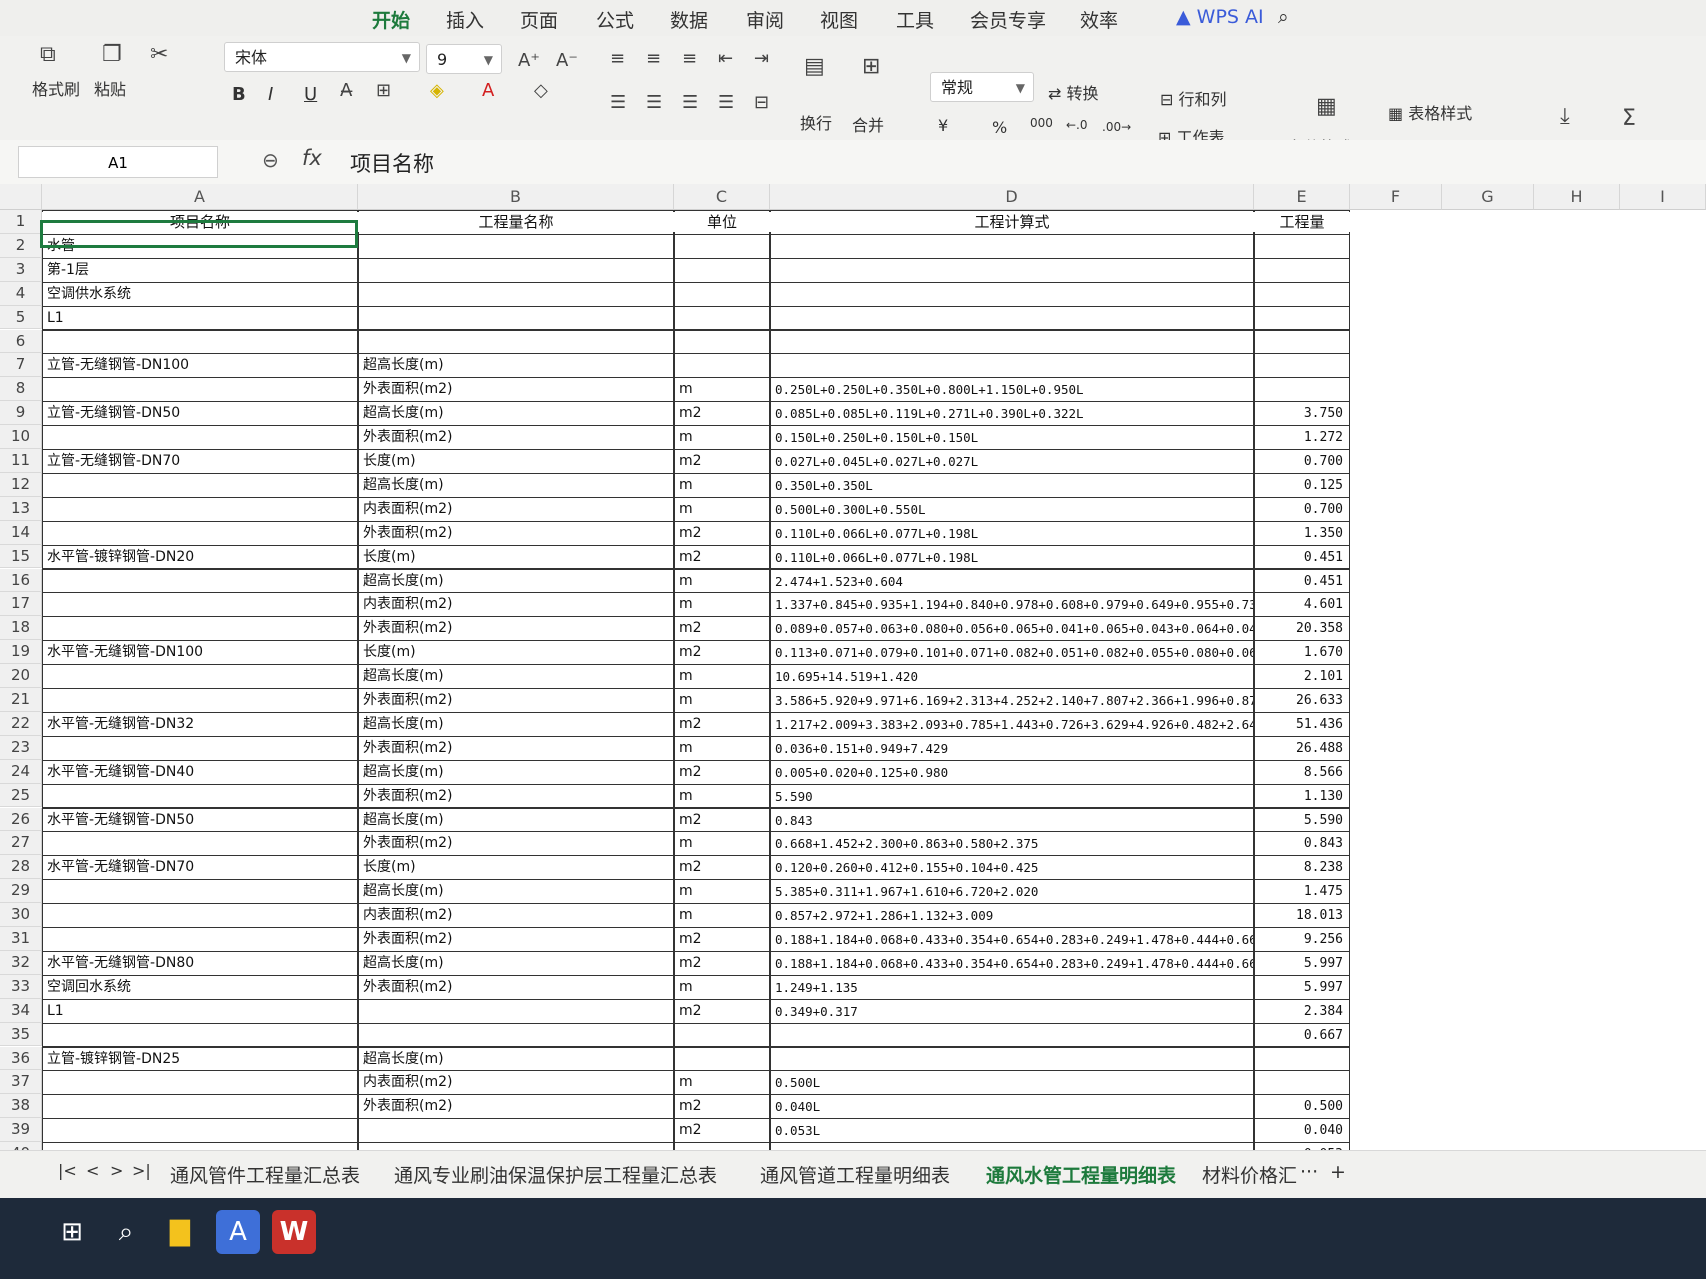 This screenshot has width=1706, height=1279. Describe the element at coordinates (1041, 123) in the screenshot. I see `thousands-button: 000` at that location.